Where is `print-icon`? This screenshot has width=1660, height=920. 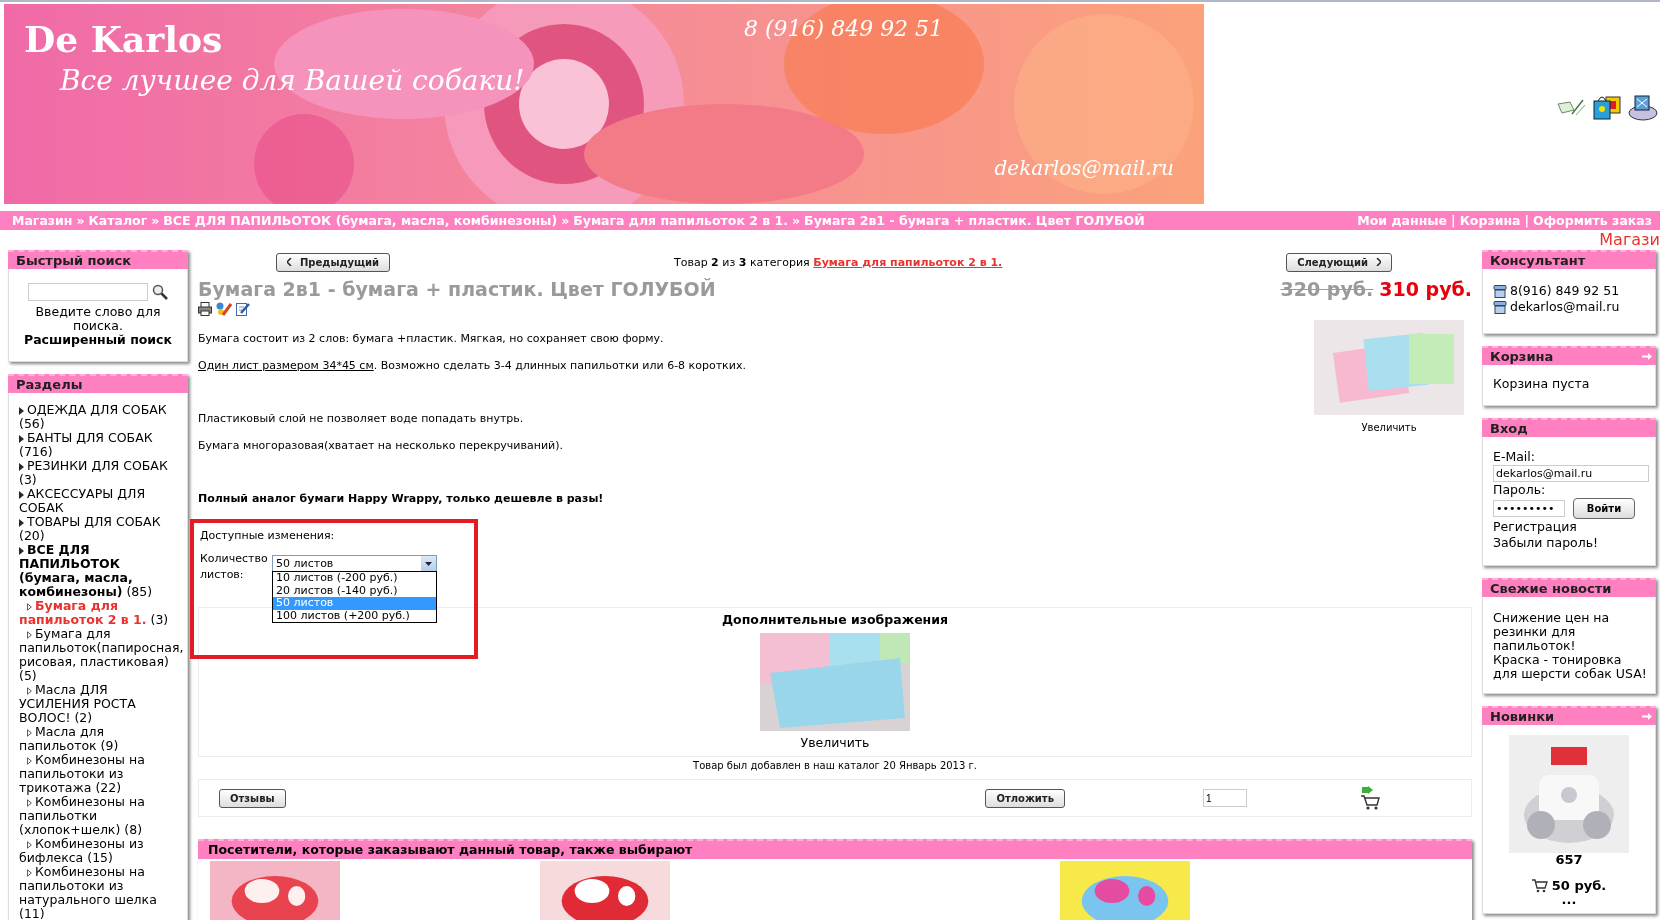 print-icon is located at coordinates (205, 309).